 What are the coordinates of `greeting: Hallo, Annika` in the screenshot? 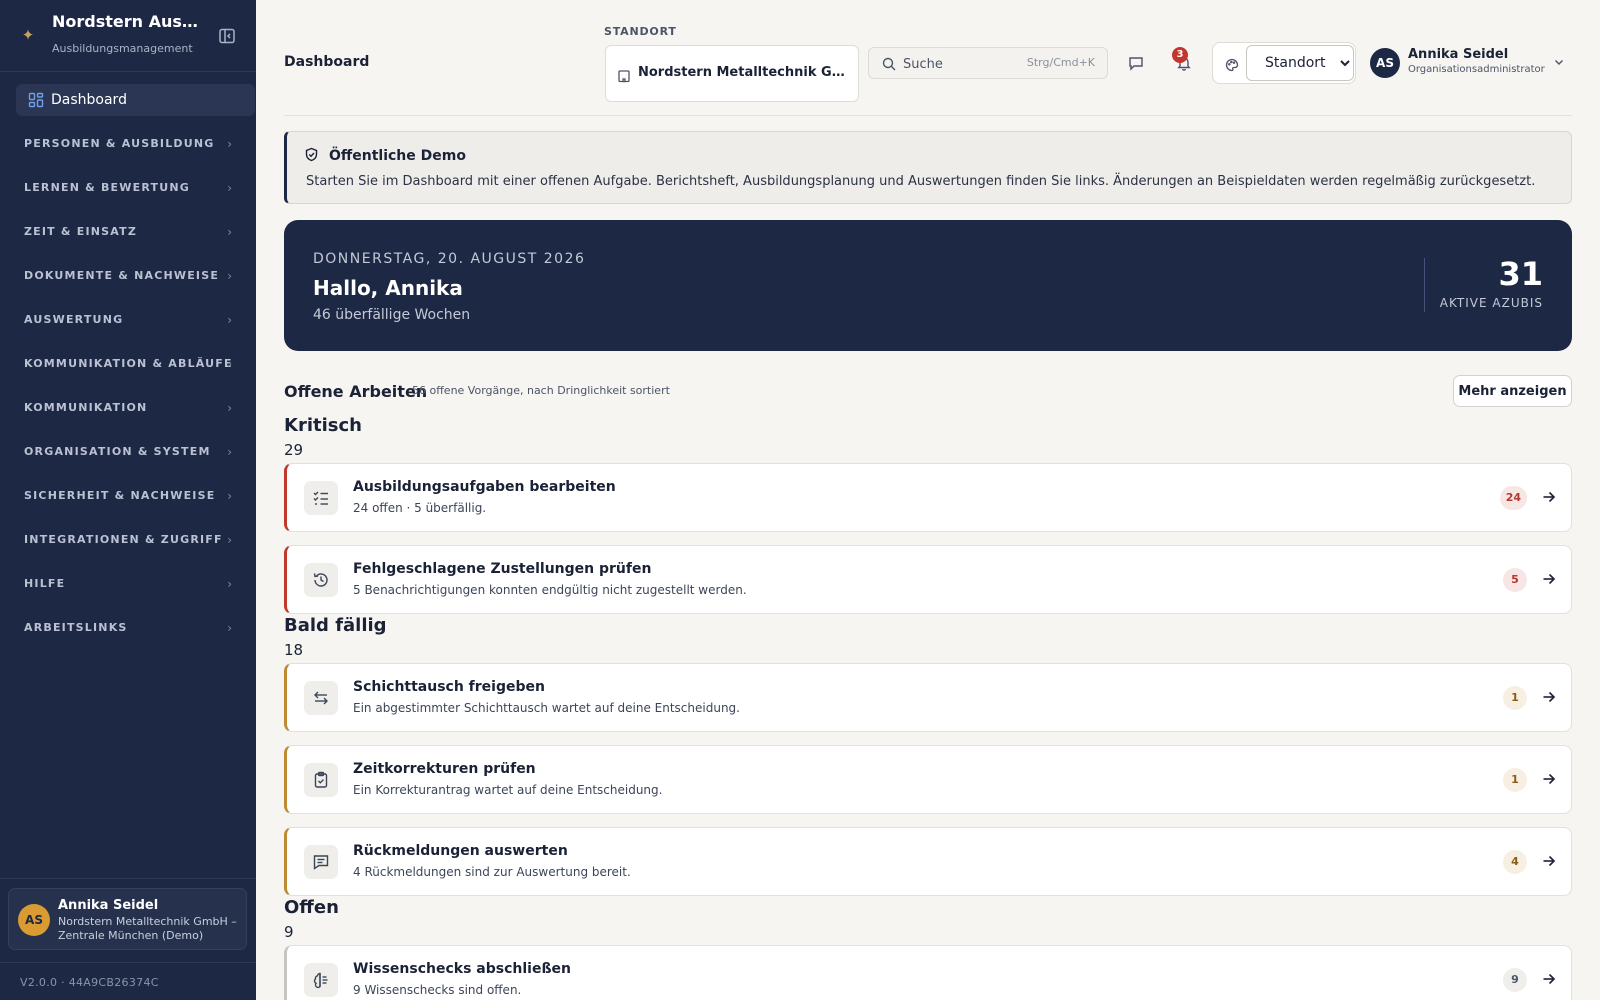 It's located at (388, 288).